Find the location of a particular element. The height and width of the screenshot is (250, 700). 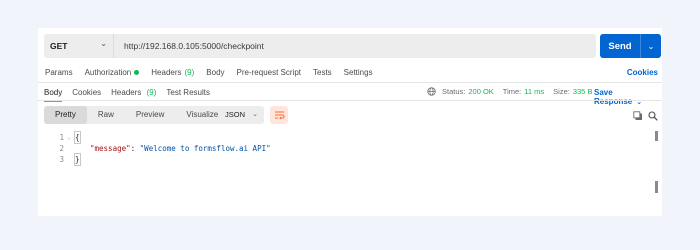

tab-response-headers-count: (9) is located at coordinates (151, 92).